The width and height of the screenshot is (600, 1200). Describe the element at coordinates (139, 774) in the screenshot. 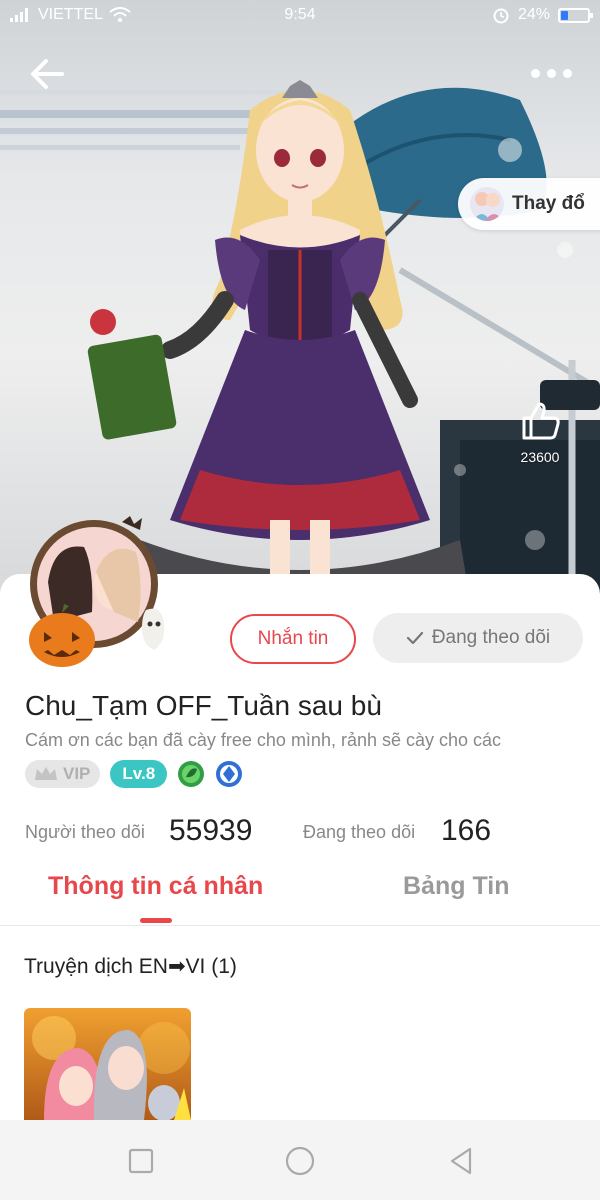

I see `level-badge: Lv.8` at that location.